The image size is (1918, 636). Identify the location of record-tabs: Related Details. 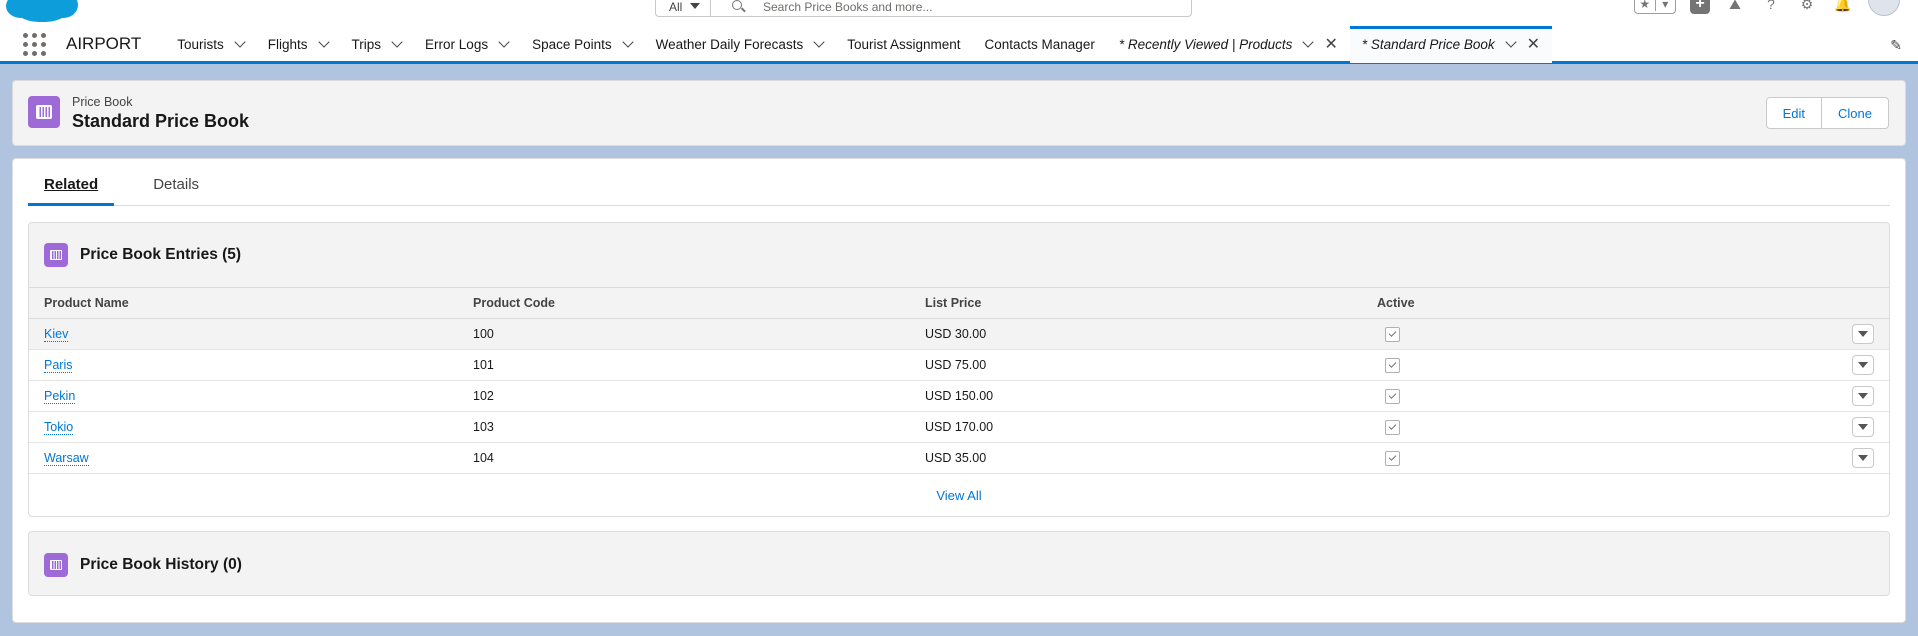
(959, 182).